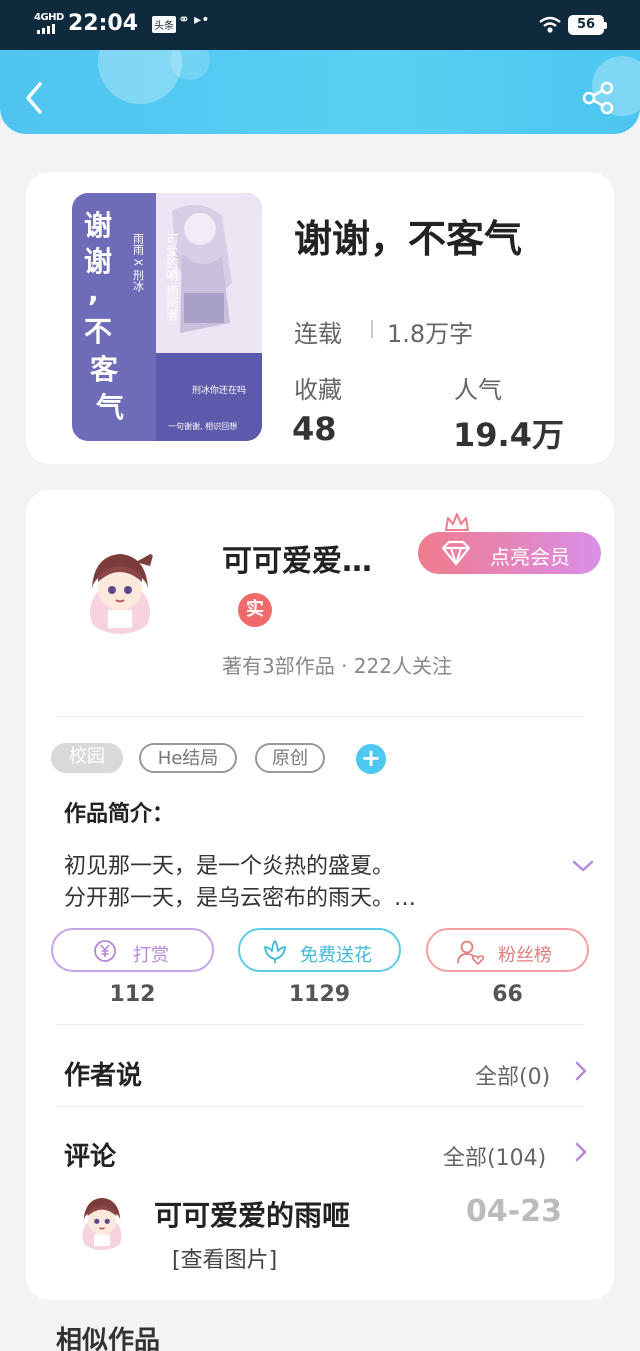  Describe the element at coordinates (34, 98) in the screenshot. I see `back-icon` at that location.